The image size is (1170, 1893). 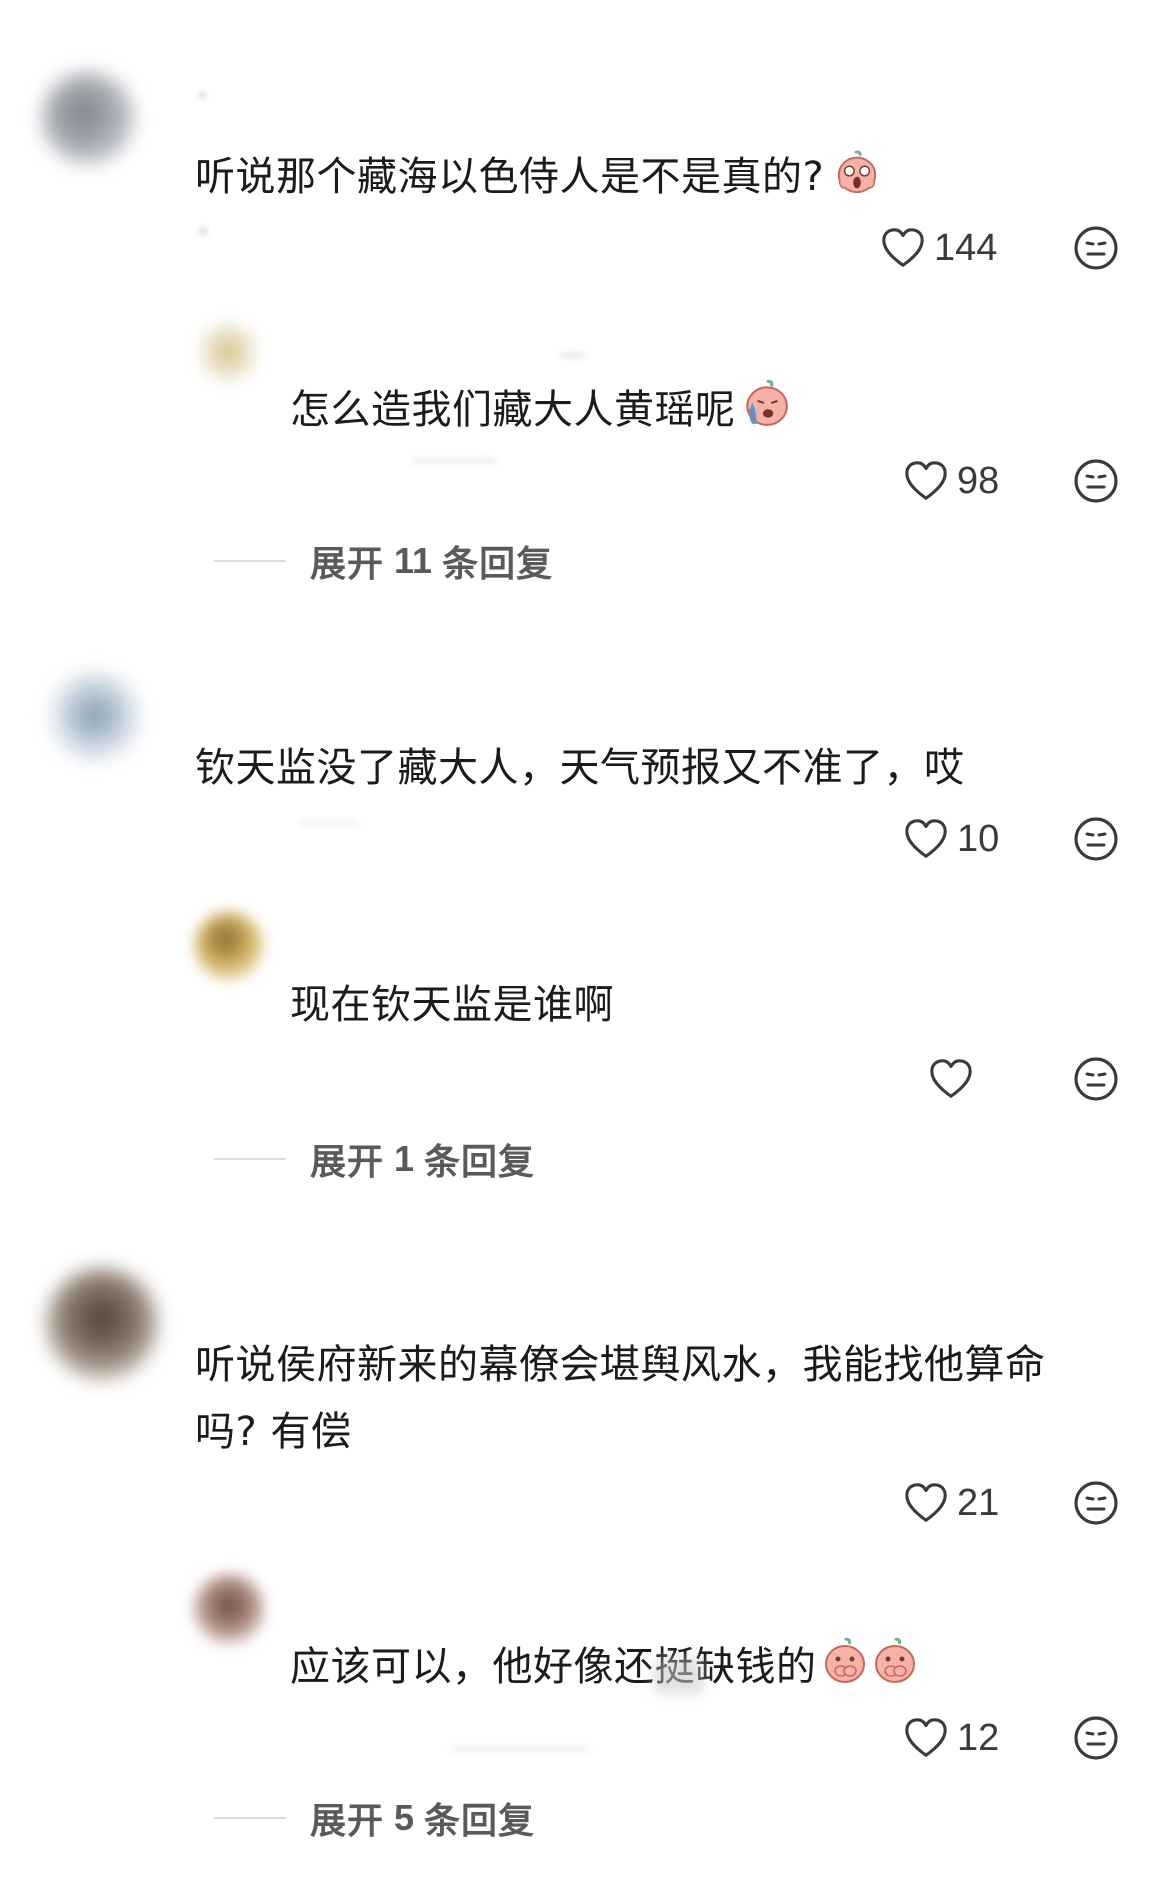 I want to click on reply-like-button: 98, so click(x=951, y=481).